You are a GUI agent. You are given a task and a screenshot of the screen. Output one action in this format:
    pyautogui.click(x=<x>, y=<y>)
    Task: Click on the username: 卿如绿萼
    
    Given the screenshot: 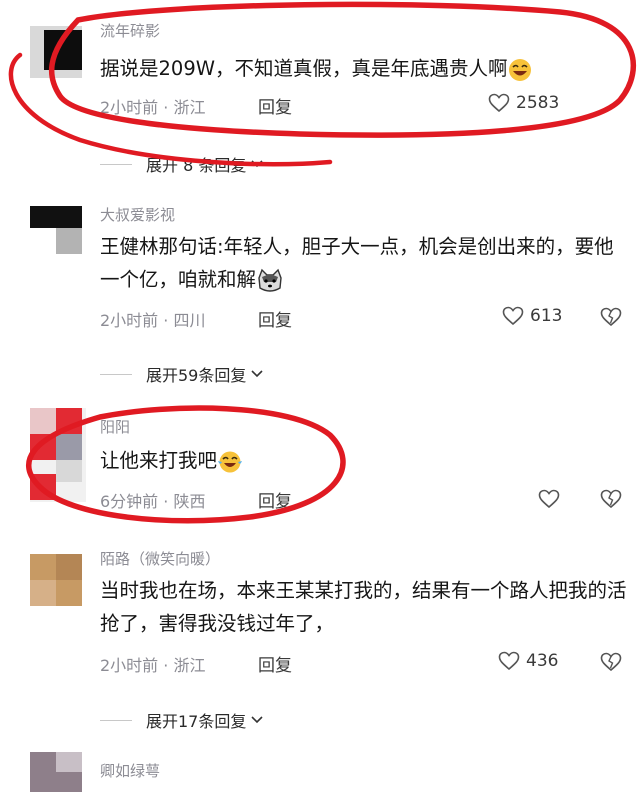 What is the action you would take?
    pyautogui.click(x=130, y=770)
    